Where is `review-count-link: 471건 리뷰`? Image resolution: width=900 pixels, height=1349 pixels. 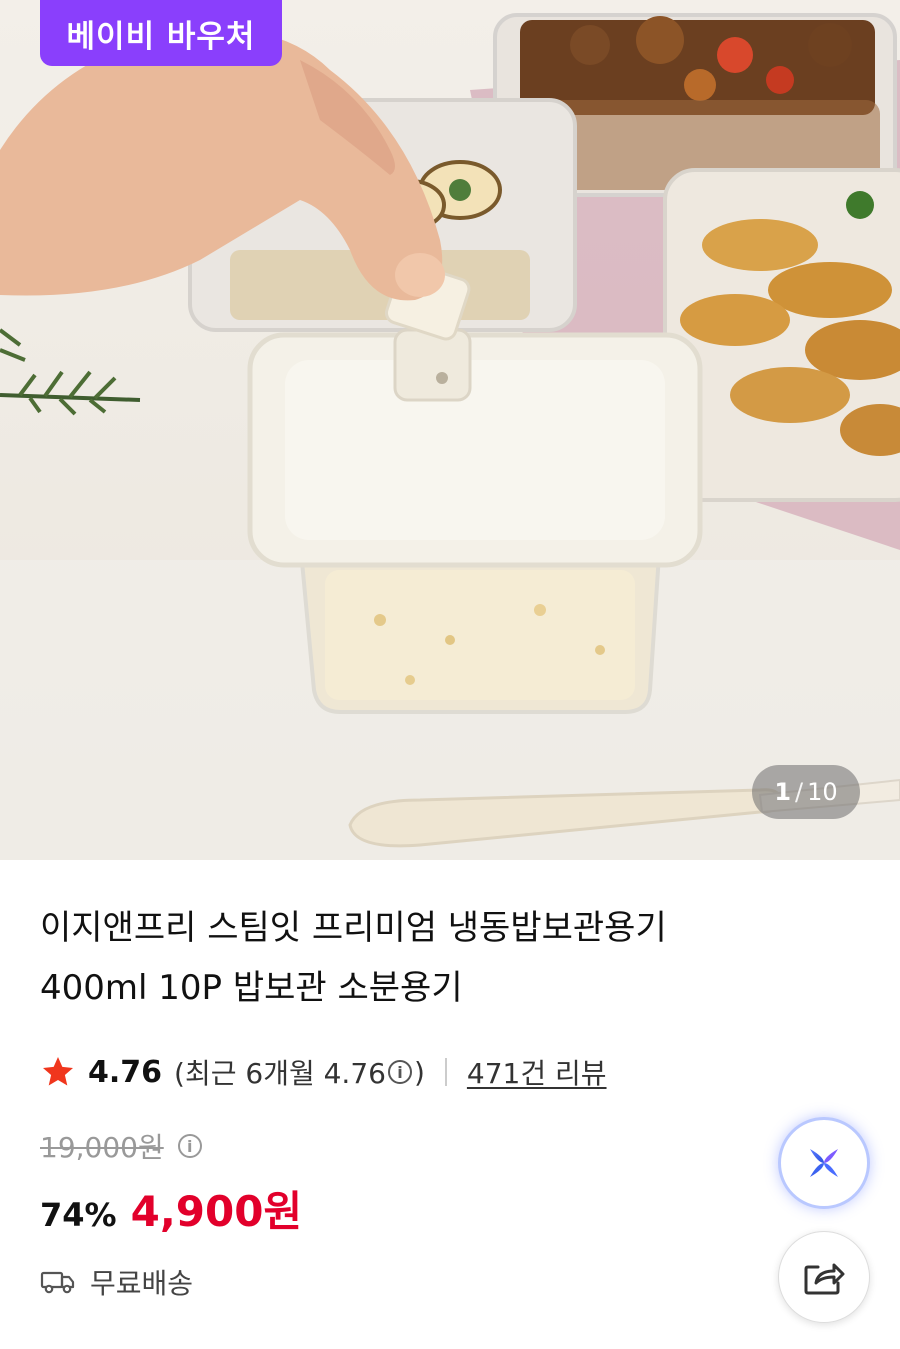 review-count-link: 471건 리뷰 is located at coordinates (537, 1072).